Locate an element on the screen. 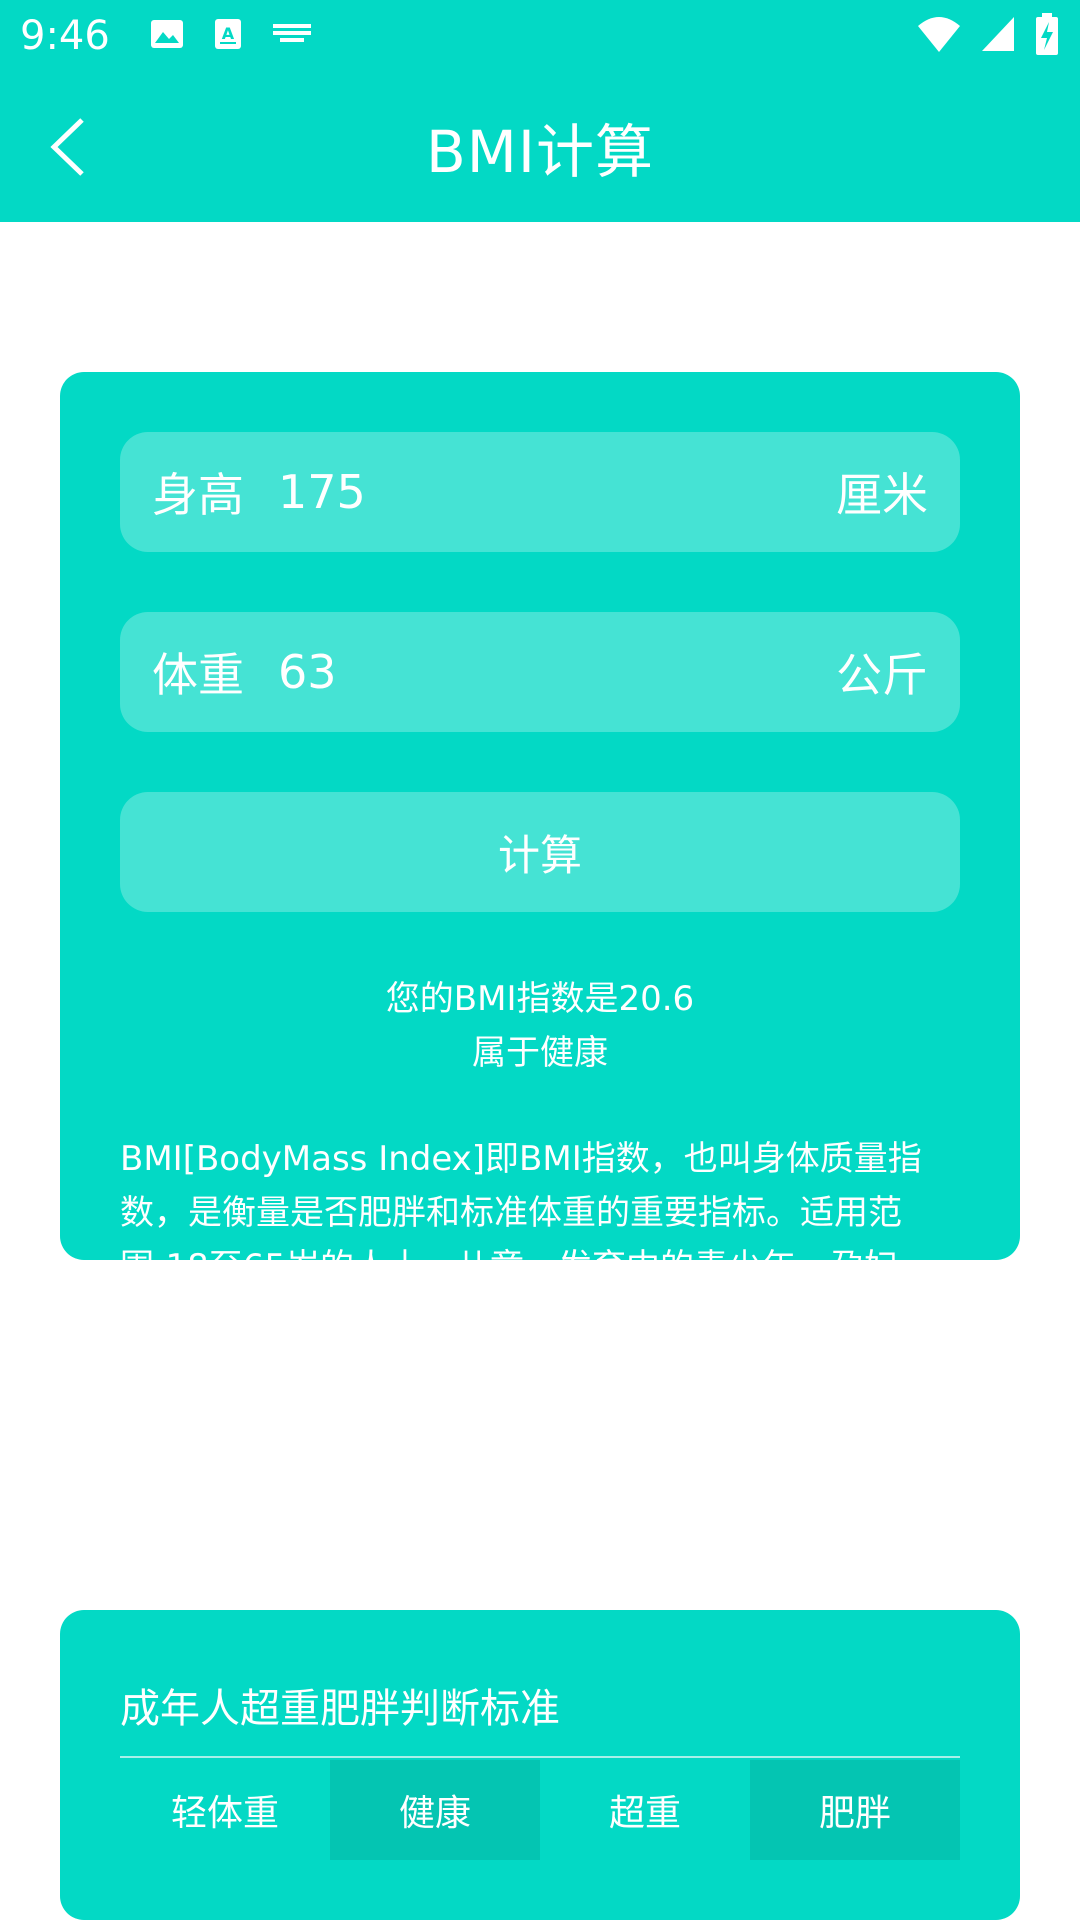  text-icon: A is located at coordinates (228, 36).